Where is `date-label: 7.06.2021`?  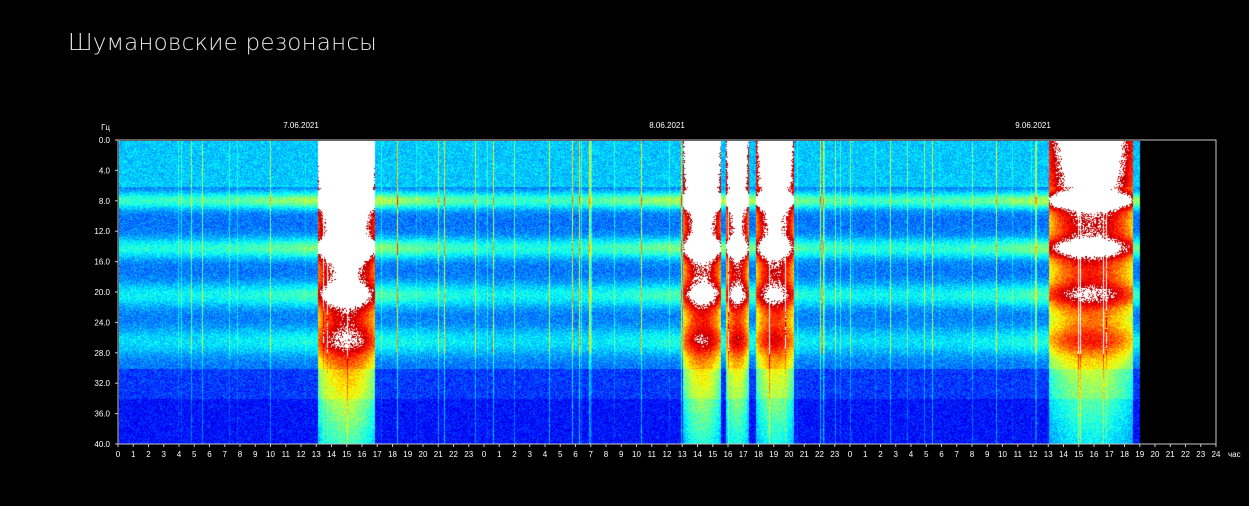
date-label: 7.06.2021 is located at coordinates (301, 125).